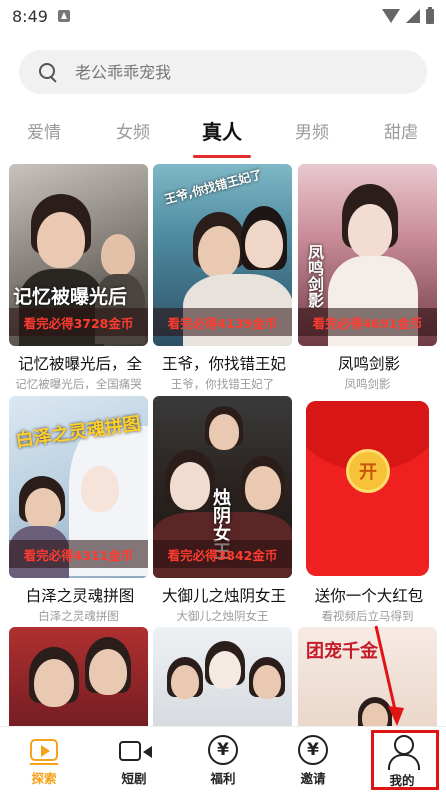  What do you see at coordinates (133, 130) in the screenshot?
I see `tab-female: 女频` at bounding box center [133, 130].